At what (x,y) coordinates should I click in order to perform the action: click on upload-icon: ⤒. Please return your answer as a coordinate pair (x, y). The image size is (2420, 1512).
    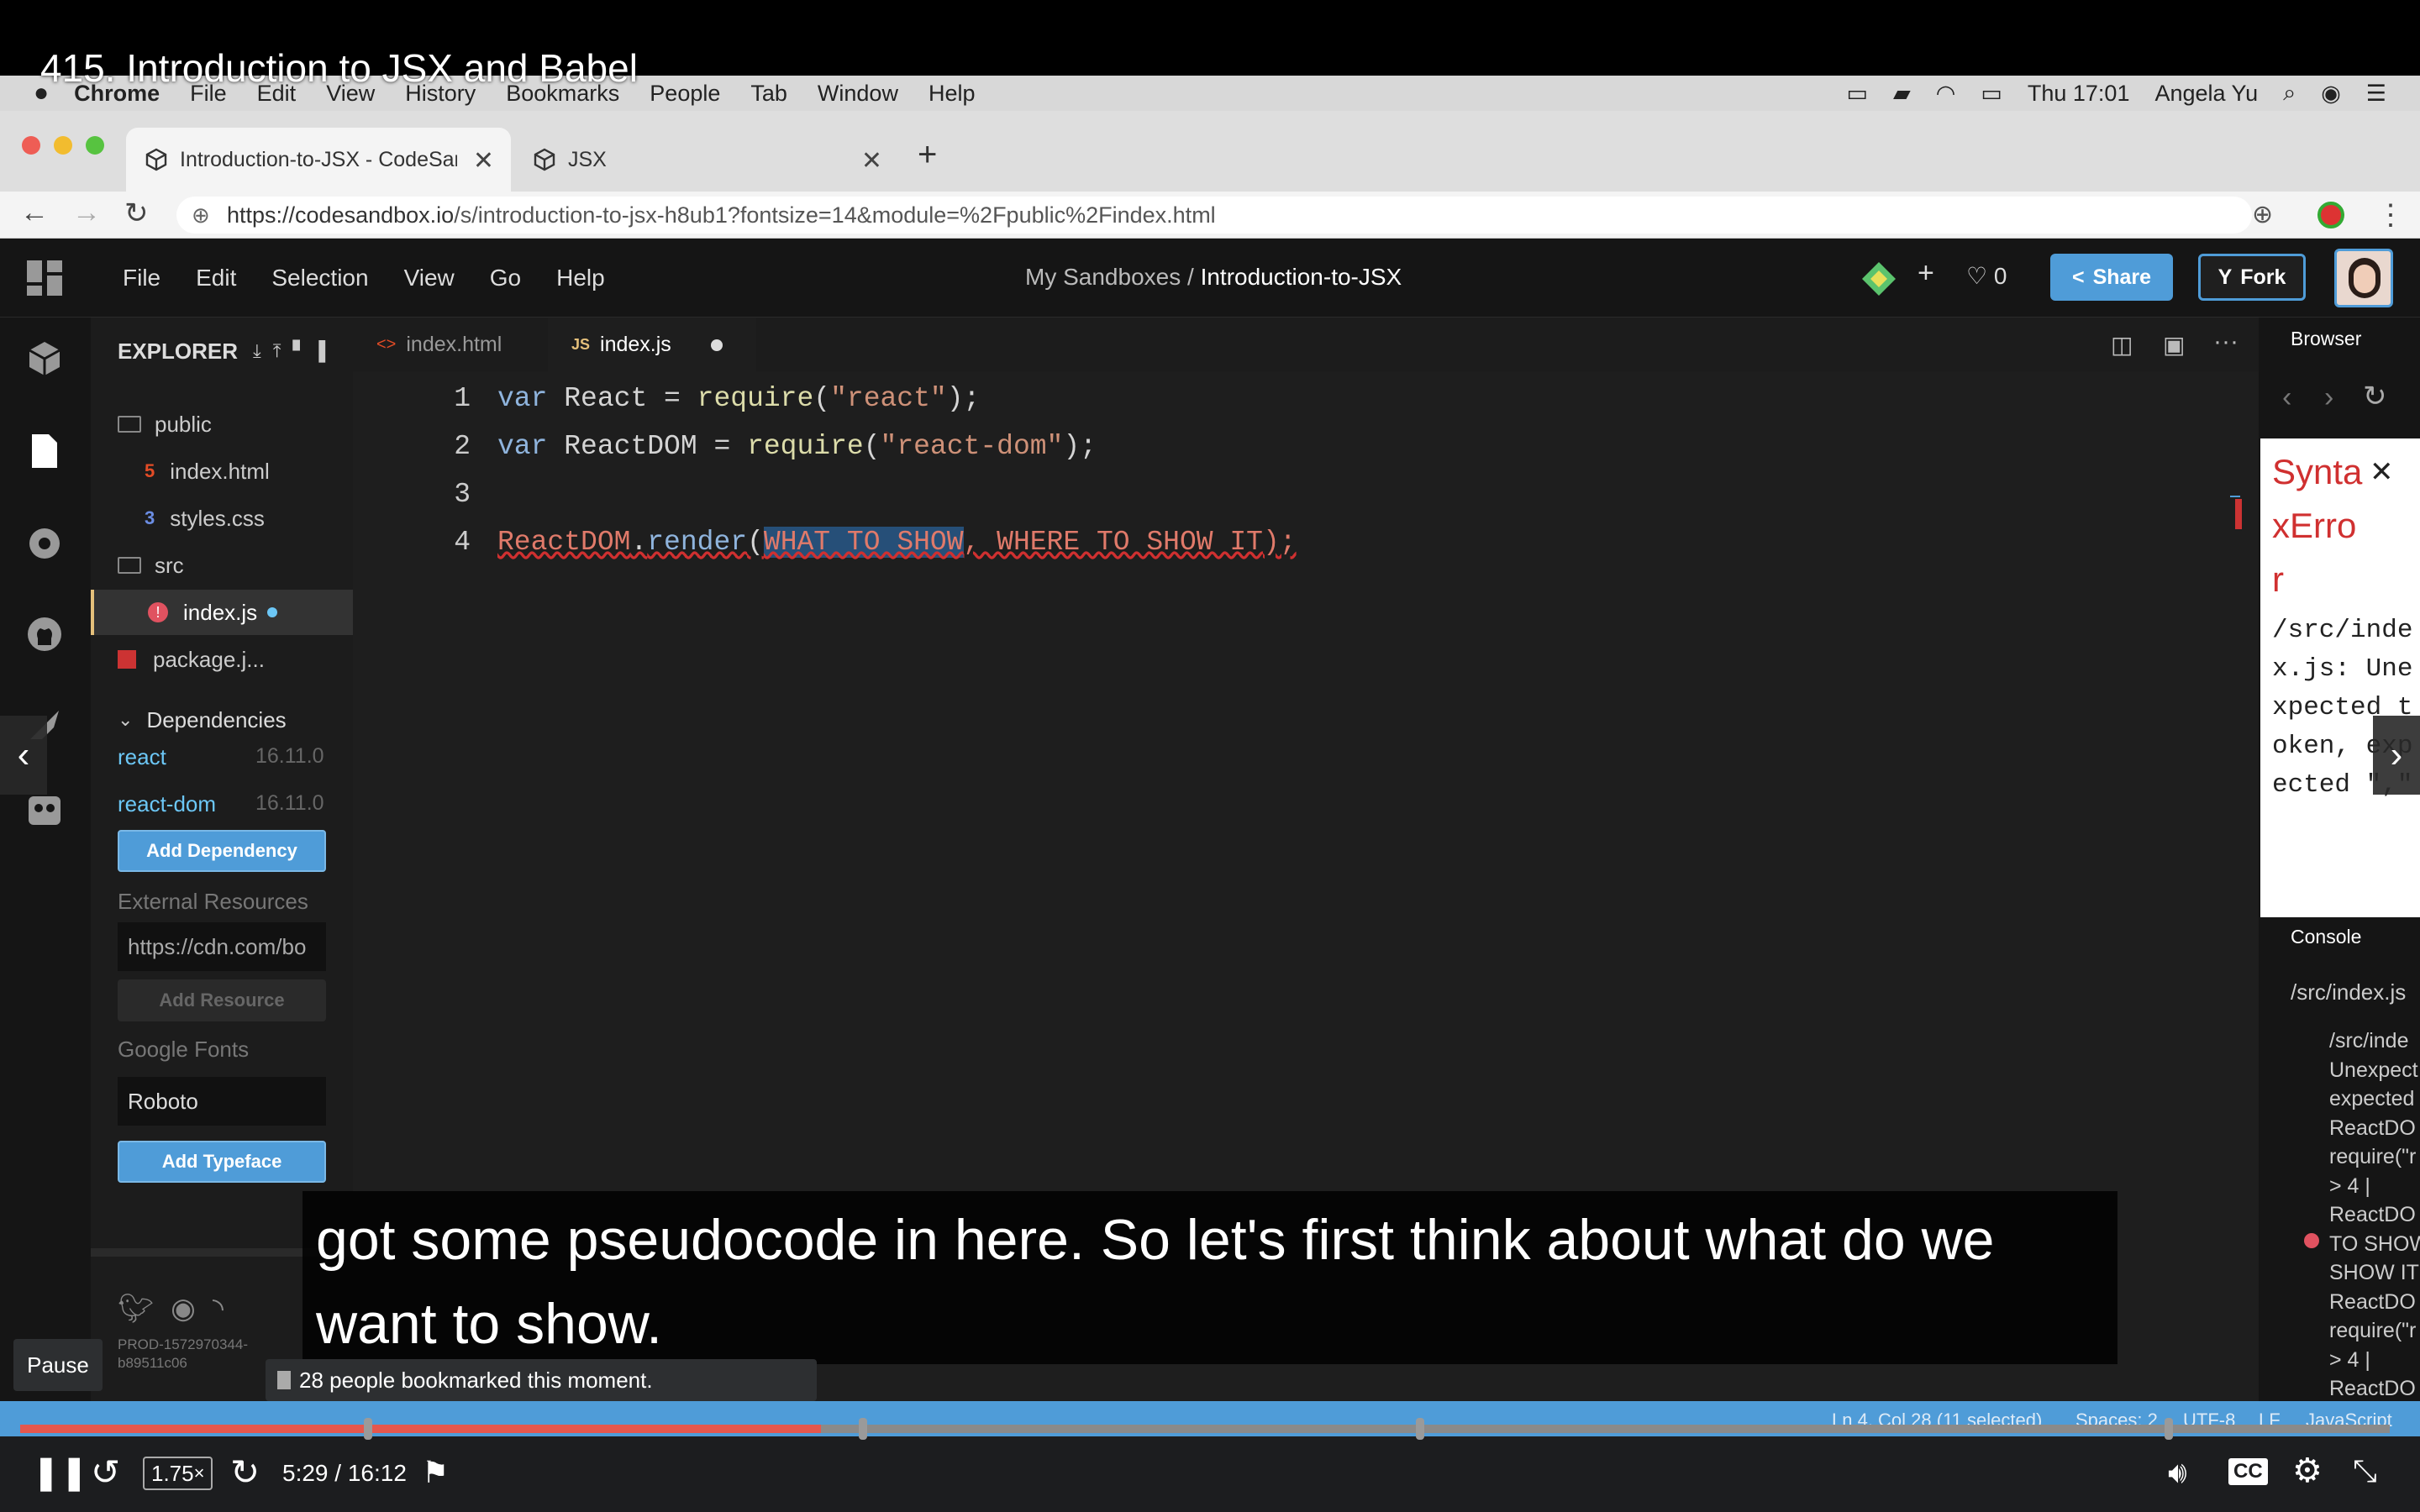
    Looking at the image, I should click on (277, 351).